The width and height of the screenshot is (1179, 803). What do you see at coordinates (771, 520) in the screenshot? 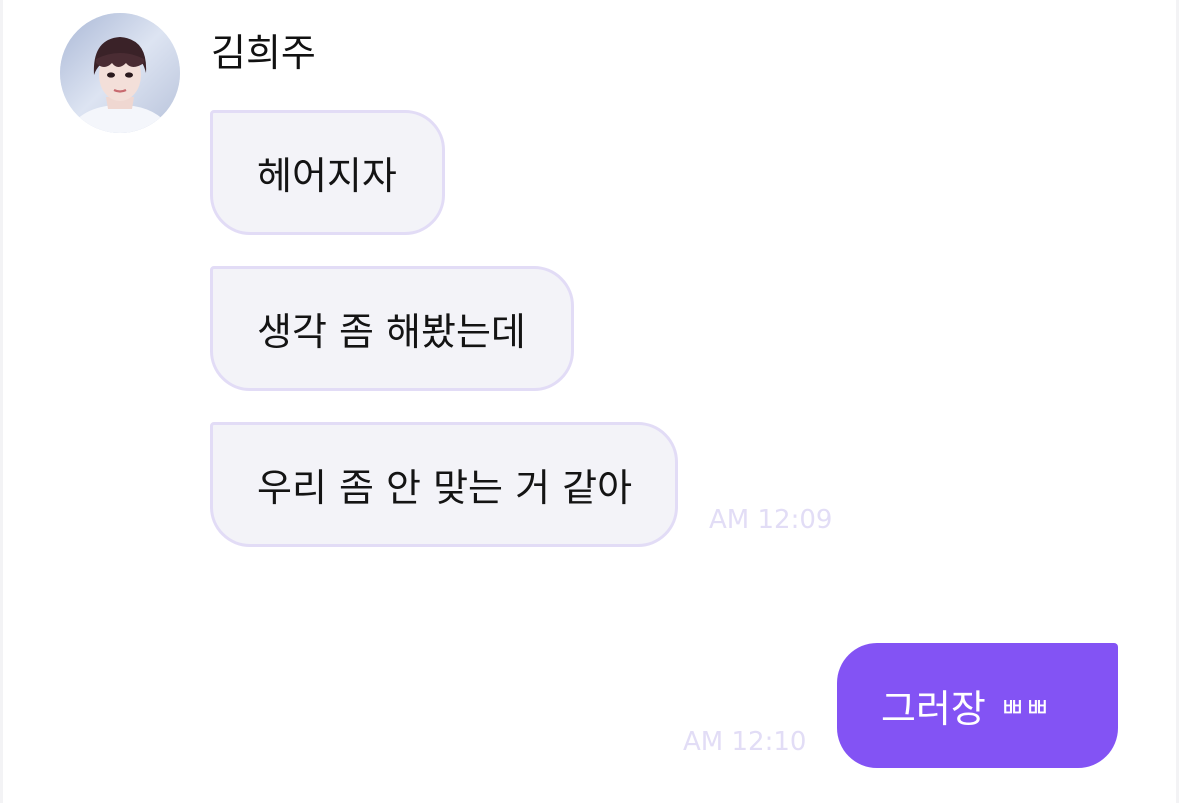
I see `incoming-timestamp: AM 12:09` at bounding box center [771, 520].